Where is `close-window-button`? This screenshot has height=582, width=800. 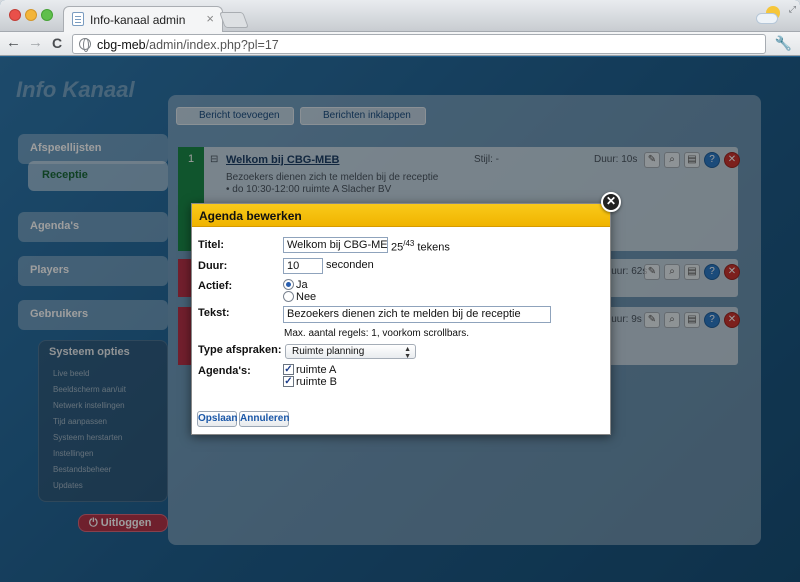 close-window-button is located at coordinates (15, 15).